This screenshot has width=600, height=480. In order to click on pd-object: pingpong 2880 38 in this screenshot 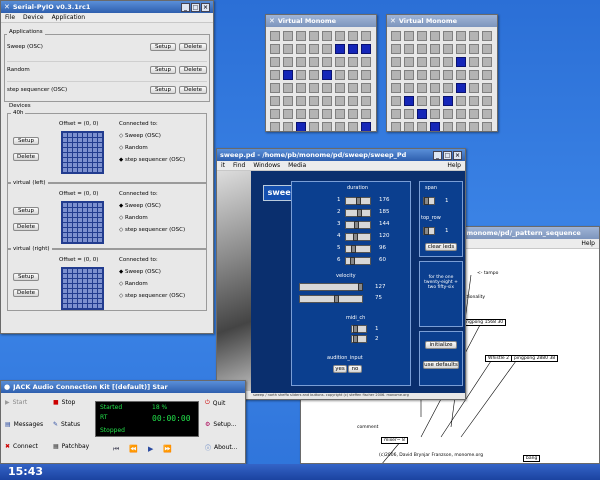, I will do `click(535, 358)`.